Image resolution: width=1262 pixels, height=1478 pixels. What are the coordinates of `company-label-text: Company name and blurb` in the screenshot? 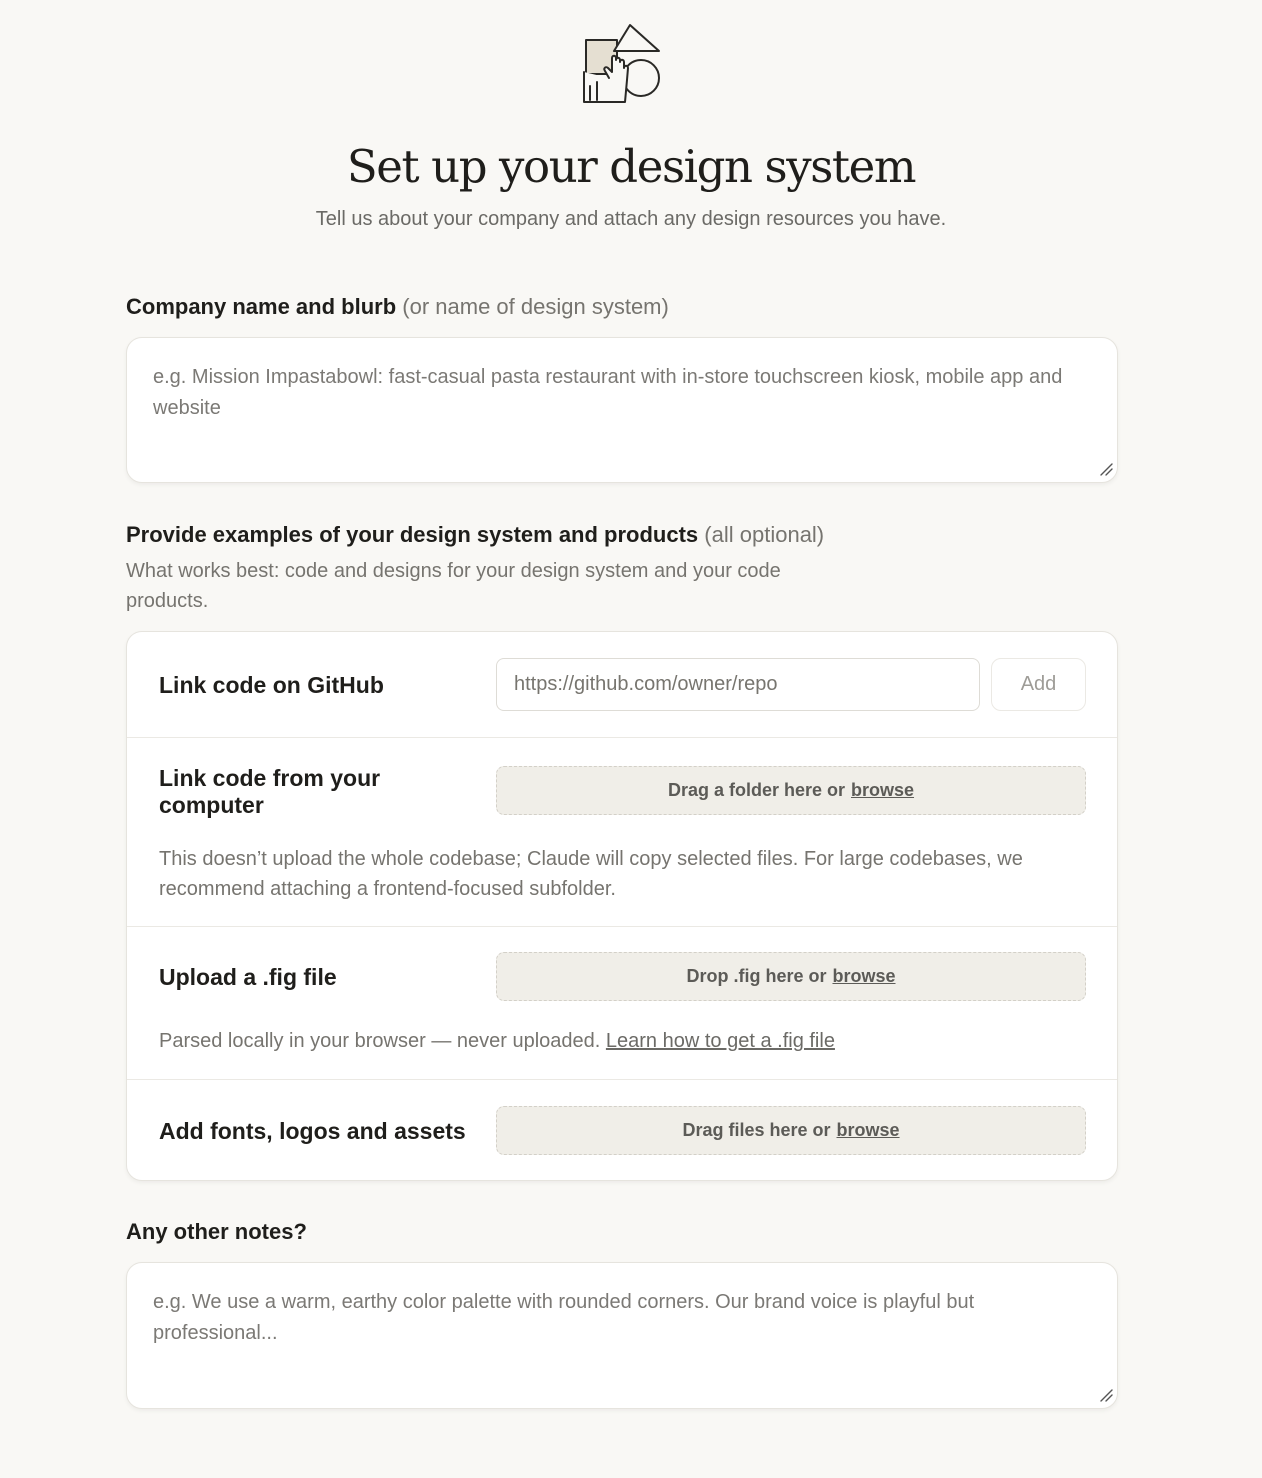 It's located at (261, 306).